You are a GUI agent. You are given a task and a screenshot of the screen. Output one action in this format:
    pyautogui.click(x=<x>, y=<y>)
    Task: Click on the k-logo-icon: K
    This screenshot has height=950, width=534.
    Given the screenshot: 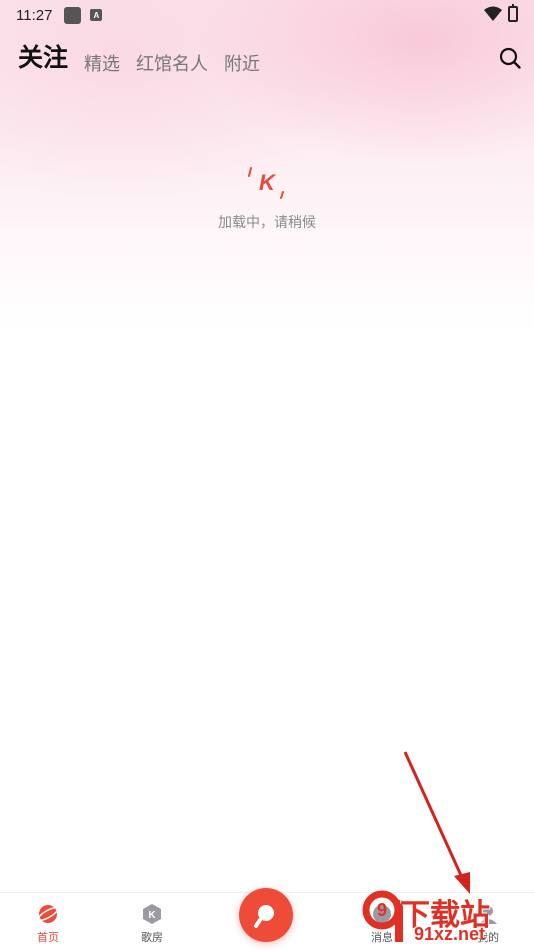 What is the action you would take?
    pyautogui.click(x=267, y=182)
    